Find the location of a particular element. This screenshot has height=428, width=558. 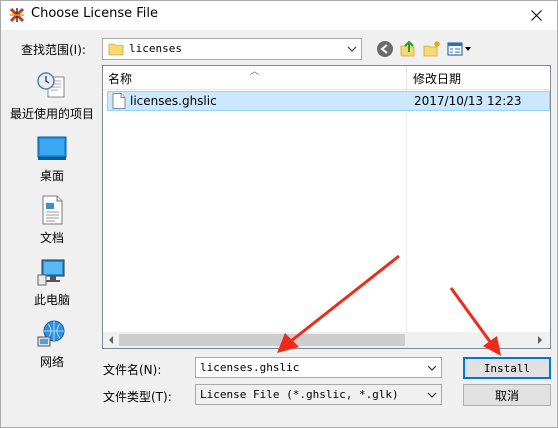

up-folder-icon is located at coordinates (407, 48).